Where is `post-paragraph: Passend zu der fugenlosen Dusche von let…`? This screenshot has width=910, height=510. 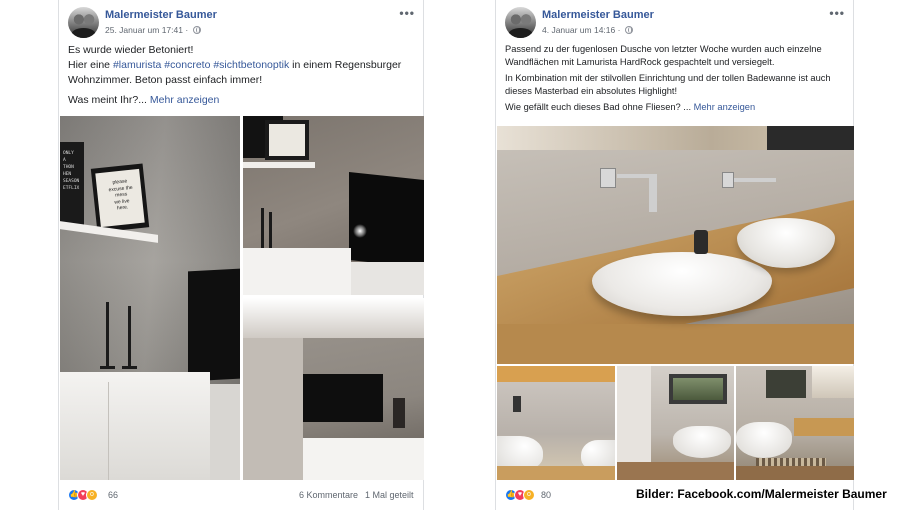
post-paragraph: Passend zu der fugenlosen Dusche von let… is located at coordinates (663, 55).